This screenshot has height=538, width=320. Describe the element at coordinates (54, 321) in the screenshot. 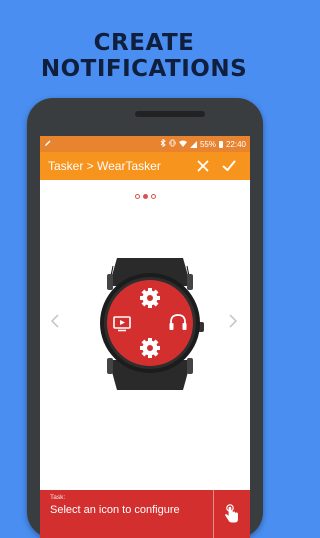

I see `chevron-left-icon` at that location.